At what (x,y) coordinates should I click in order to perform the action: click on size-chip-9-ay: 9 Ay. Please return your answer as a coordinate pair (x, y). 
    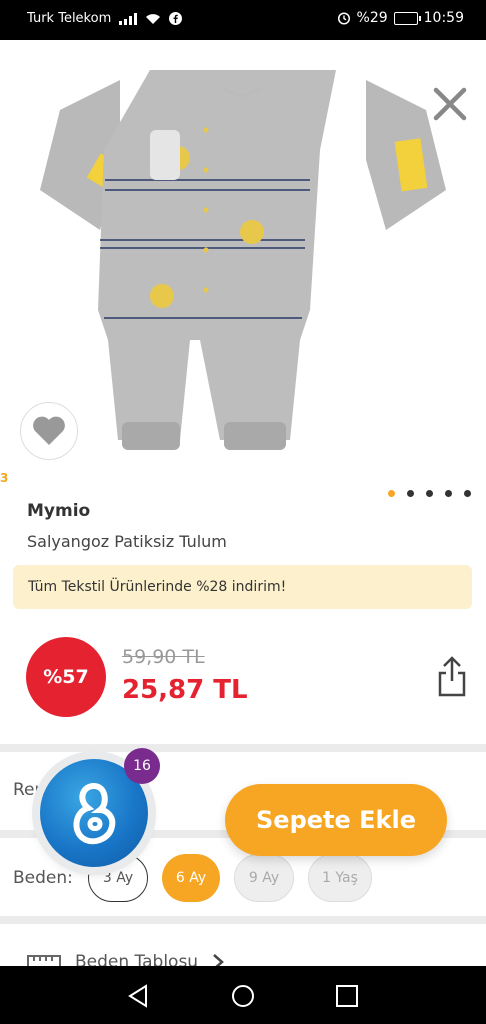
    Looking at the image, I should click on (264, 878).